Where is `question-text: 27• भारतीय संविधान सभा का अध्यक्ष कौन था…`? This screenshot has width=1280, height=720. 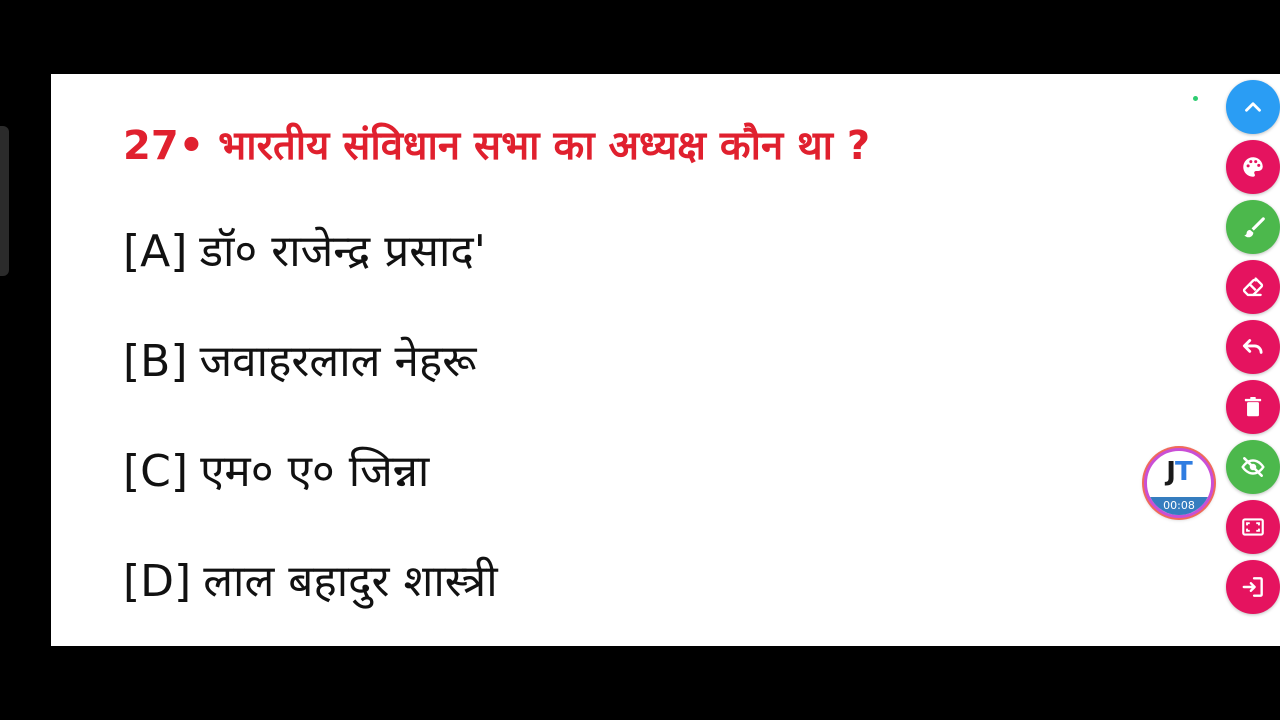
question-text: 27• भारतीय संविधान सभा का अध्यक्ष कौन था… is located at coordinates (496, 146).